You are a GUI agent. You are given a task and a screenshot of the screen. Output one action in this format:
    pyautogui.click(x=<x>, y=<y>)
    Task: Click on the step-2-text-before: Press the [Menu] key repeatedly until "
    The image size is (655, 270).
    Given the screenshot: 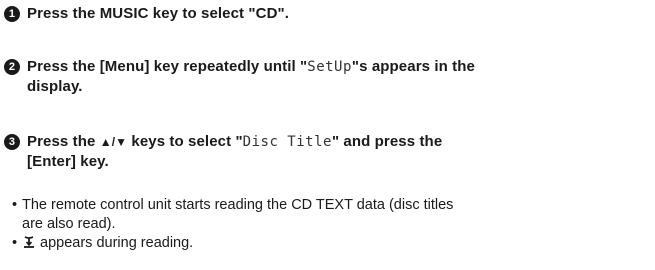 What is the action you would take?
    pyautogui.click(x=167, y=66)
    